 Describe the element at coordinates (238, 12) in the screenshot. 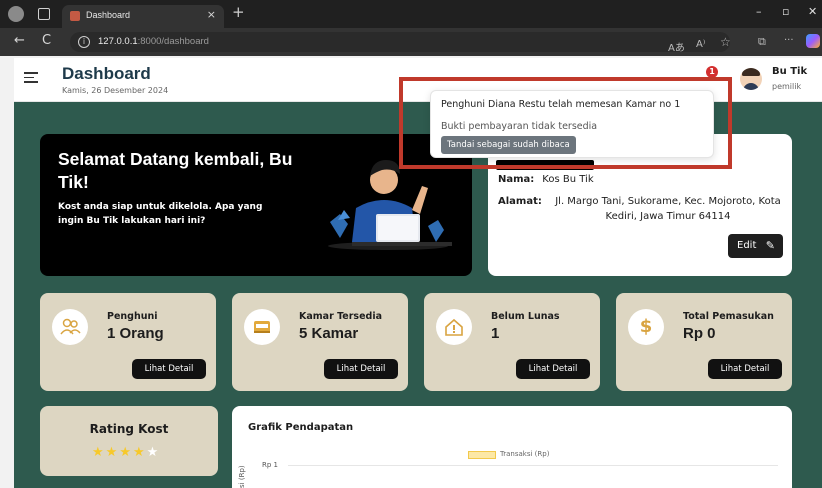

I see `new-tab-icon: +` at that location.